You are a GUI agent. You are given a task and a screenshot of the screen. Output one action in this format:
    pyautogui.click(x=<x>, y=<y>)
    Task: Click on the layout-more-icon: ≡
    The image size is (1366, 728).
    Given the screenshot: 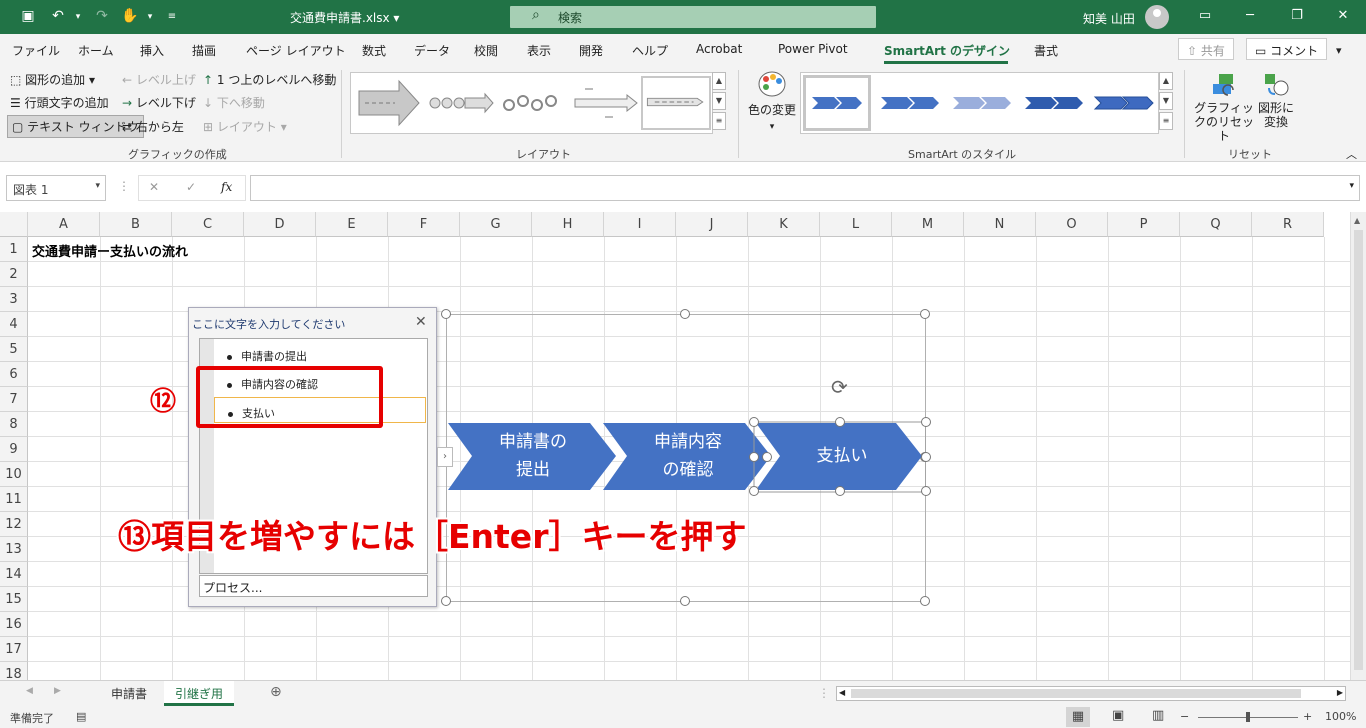 What is the action you would take?
    pyautogui.click(x=719, y=121)
    